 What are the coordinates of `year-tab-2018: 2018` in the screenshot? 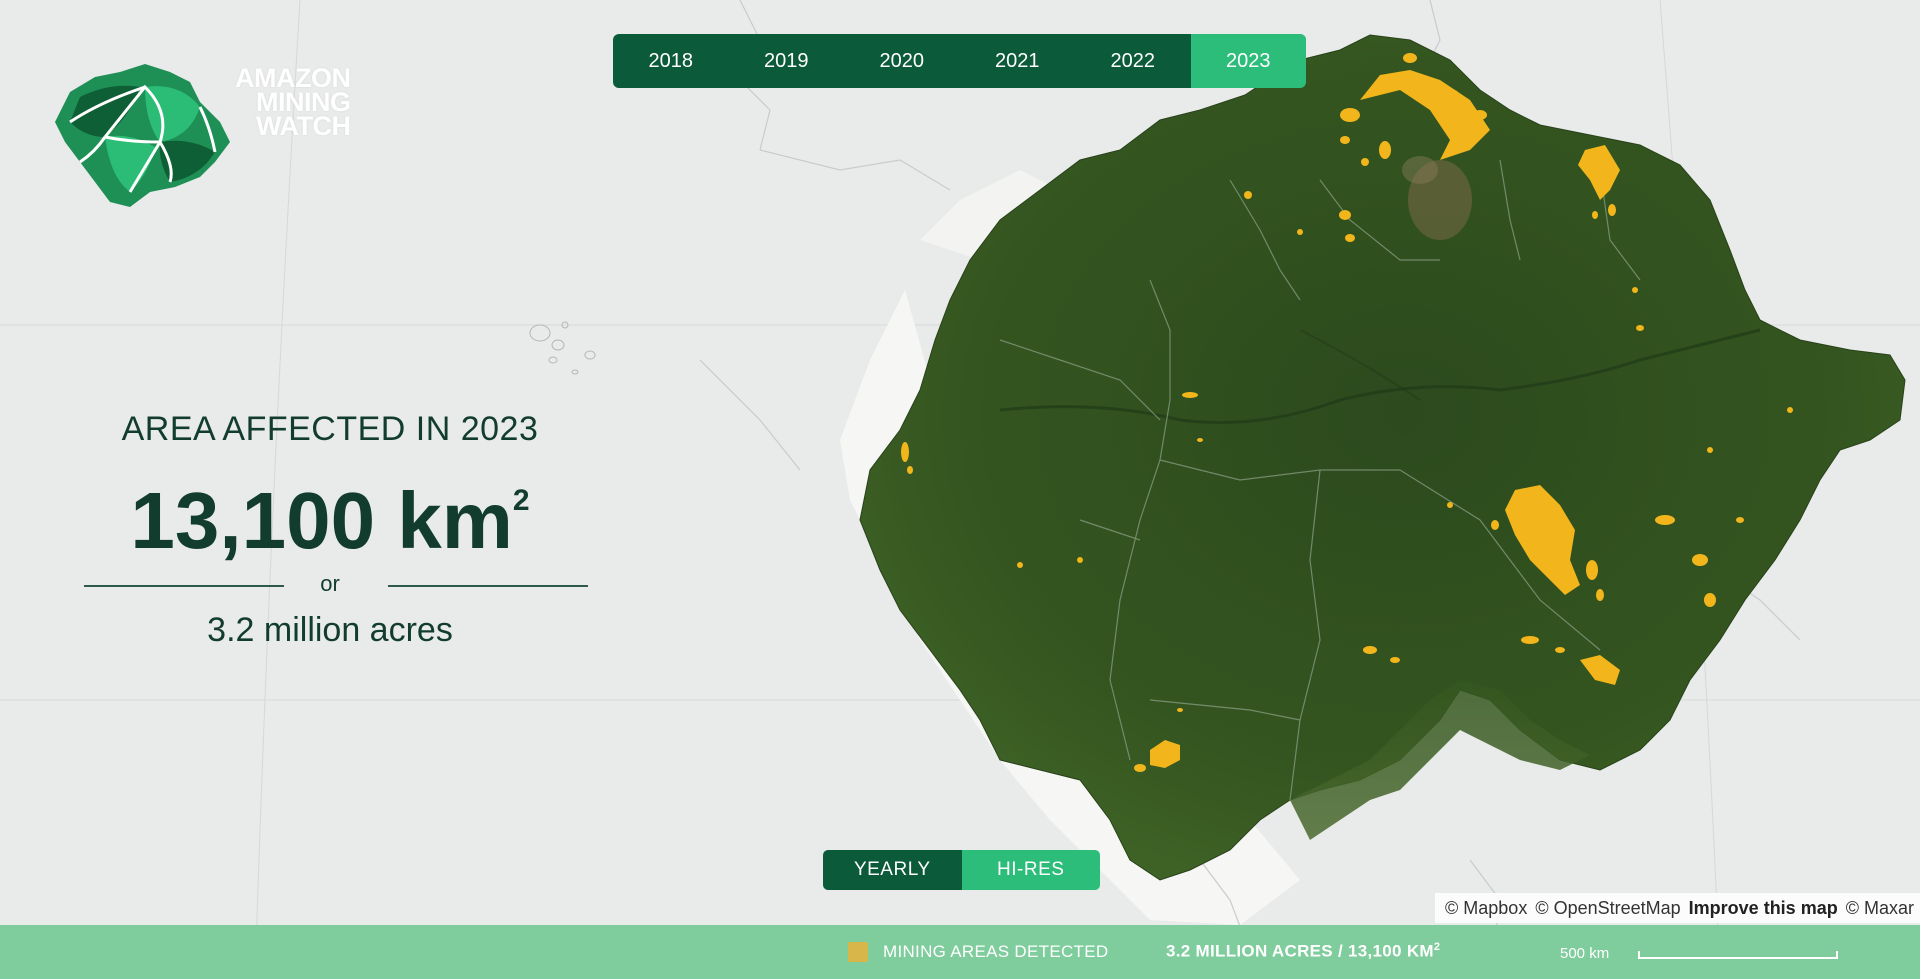 It's located at (671, 61).